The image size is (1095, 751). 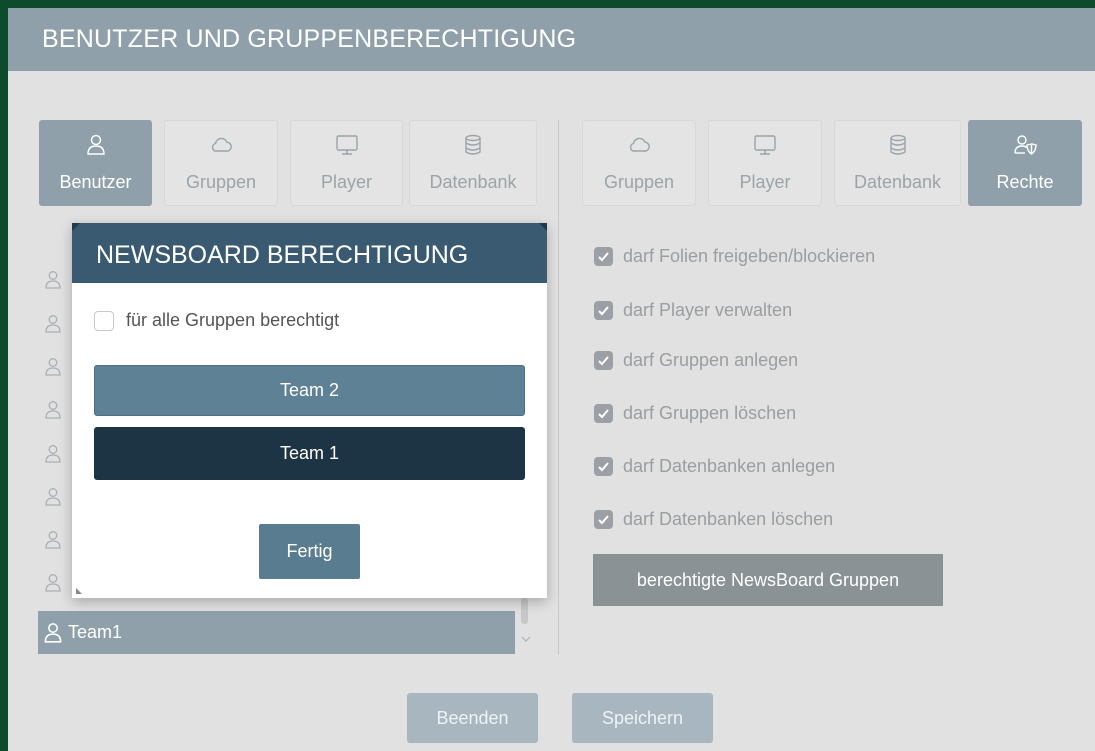 I want to click on user-shield-icon, so click(x=1025, y=145).